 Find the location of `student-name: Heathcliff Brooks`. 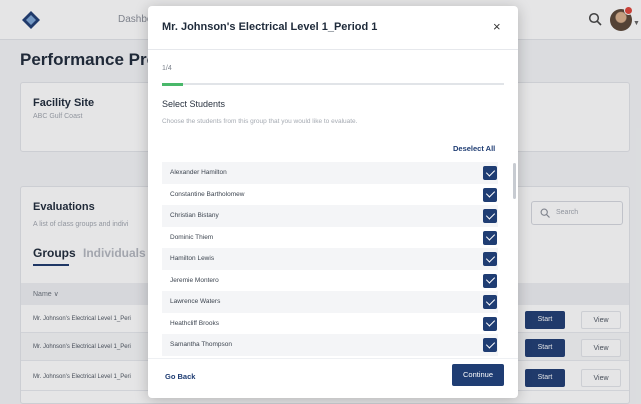

student-name: Heathcliff Brooks is located at coordinates (195, 323).